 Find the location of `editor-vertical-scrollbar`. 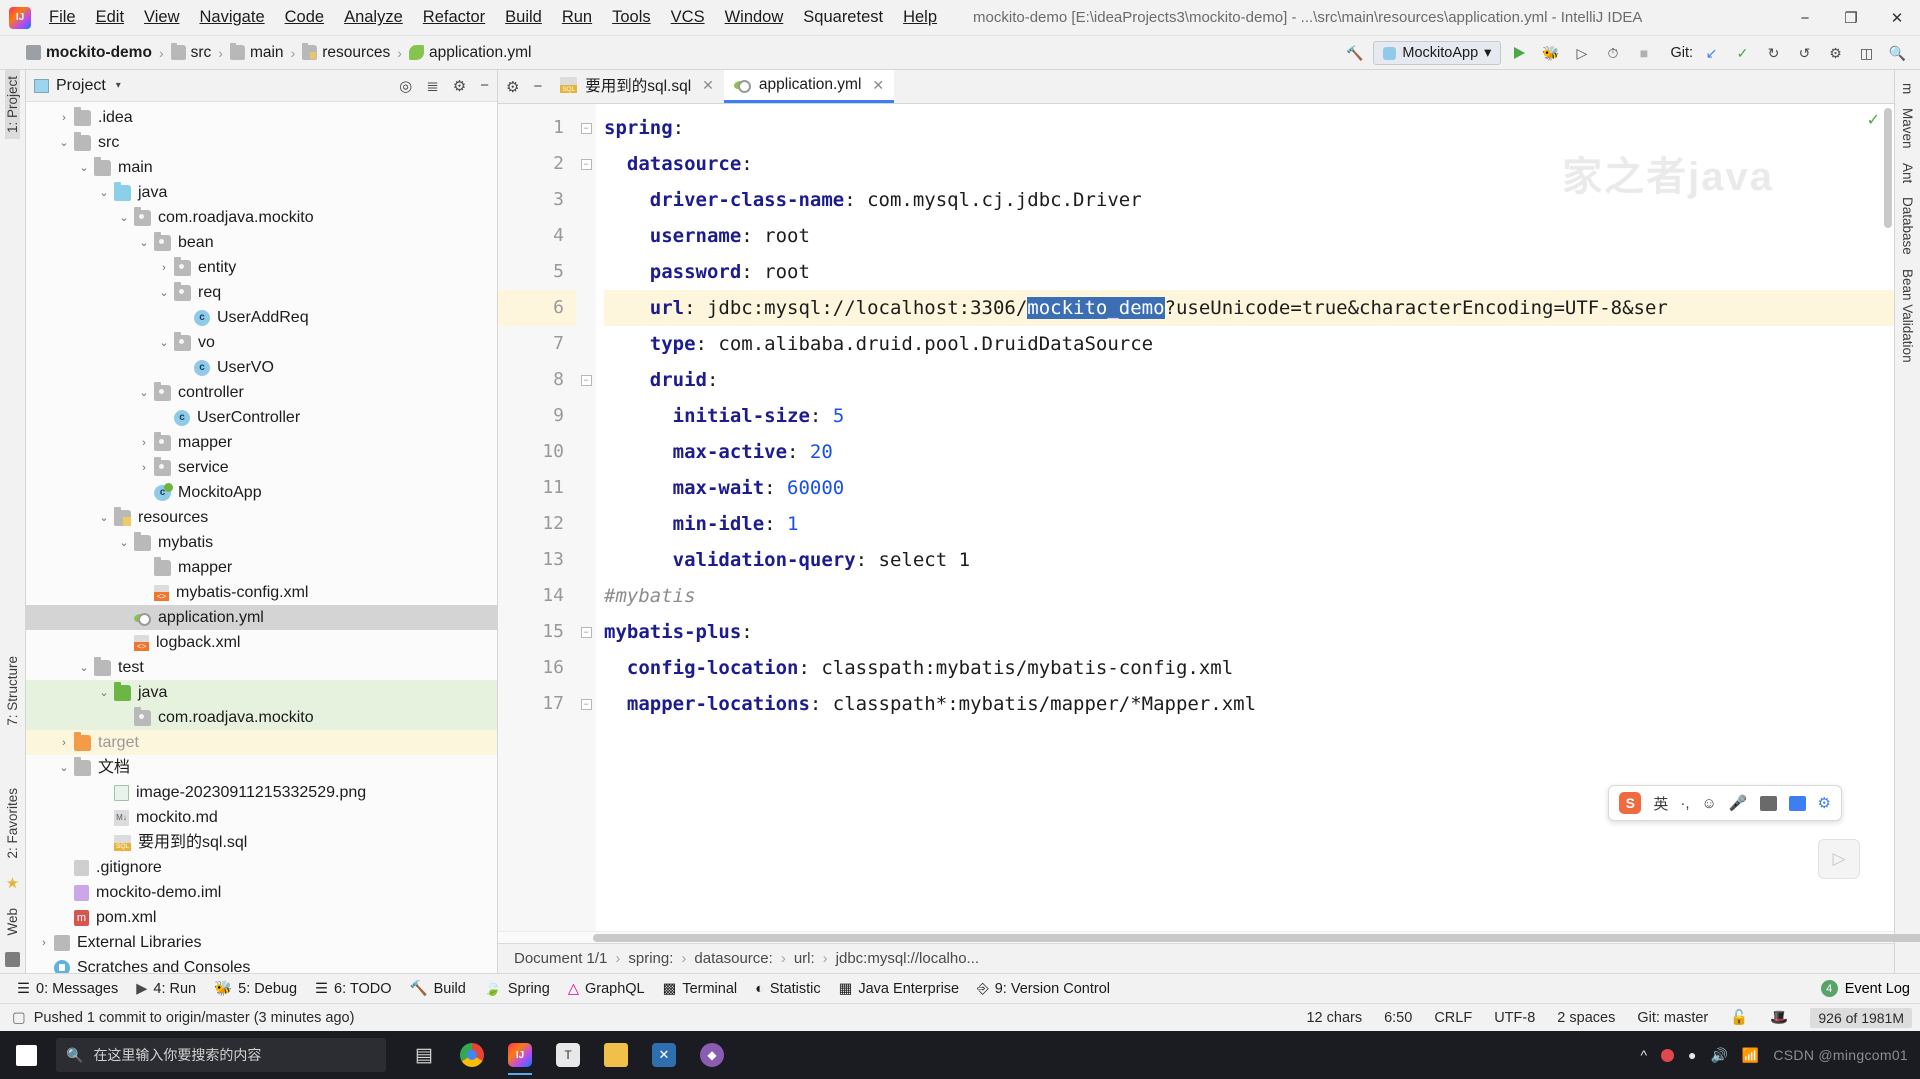

editor-vertical-scrollbar is located at coordinates (1888, 517).